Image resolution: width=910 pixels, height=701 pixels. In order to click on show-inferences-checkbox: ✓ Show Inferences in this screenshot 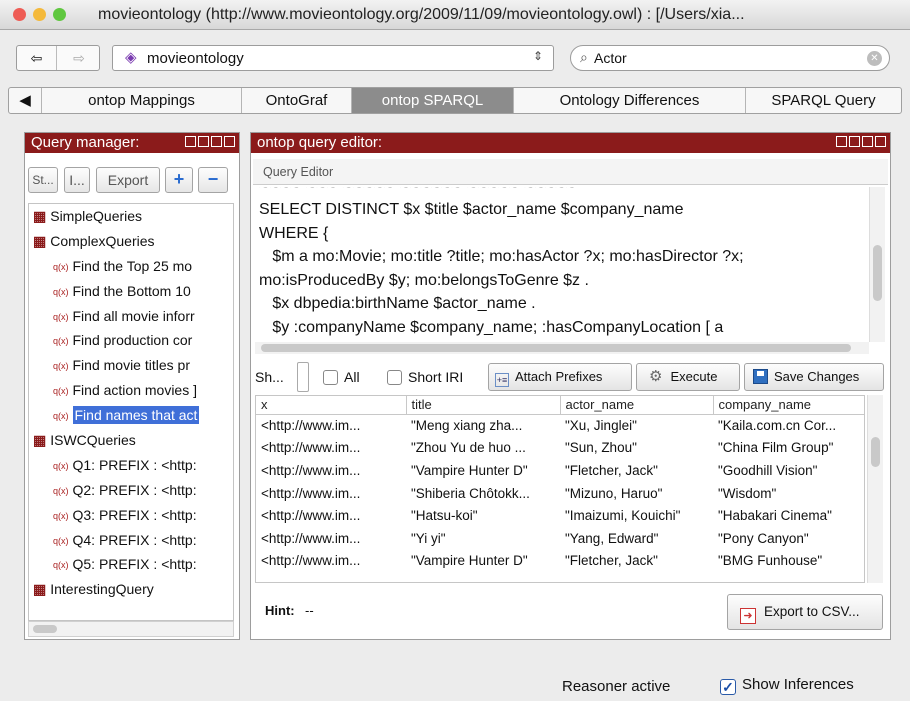, I will do `click(787, 685)`.